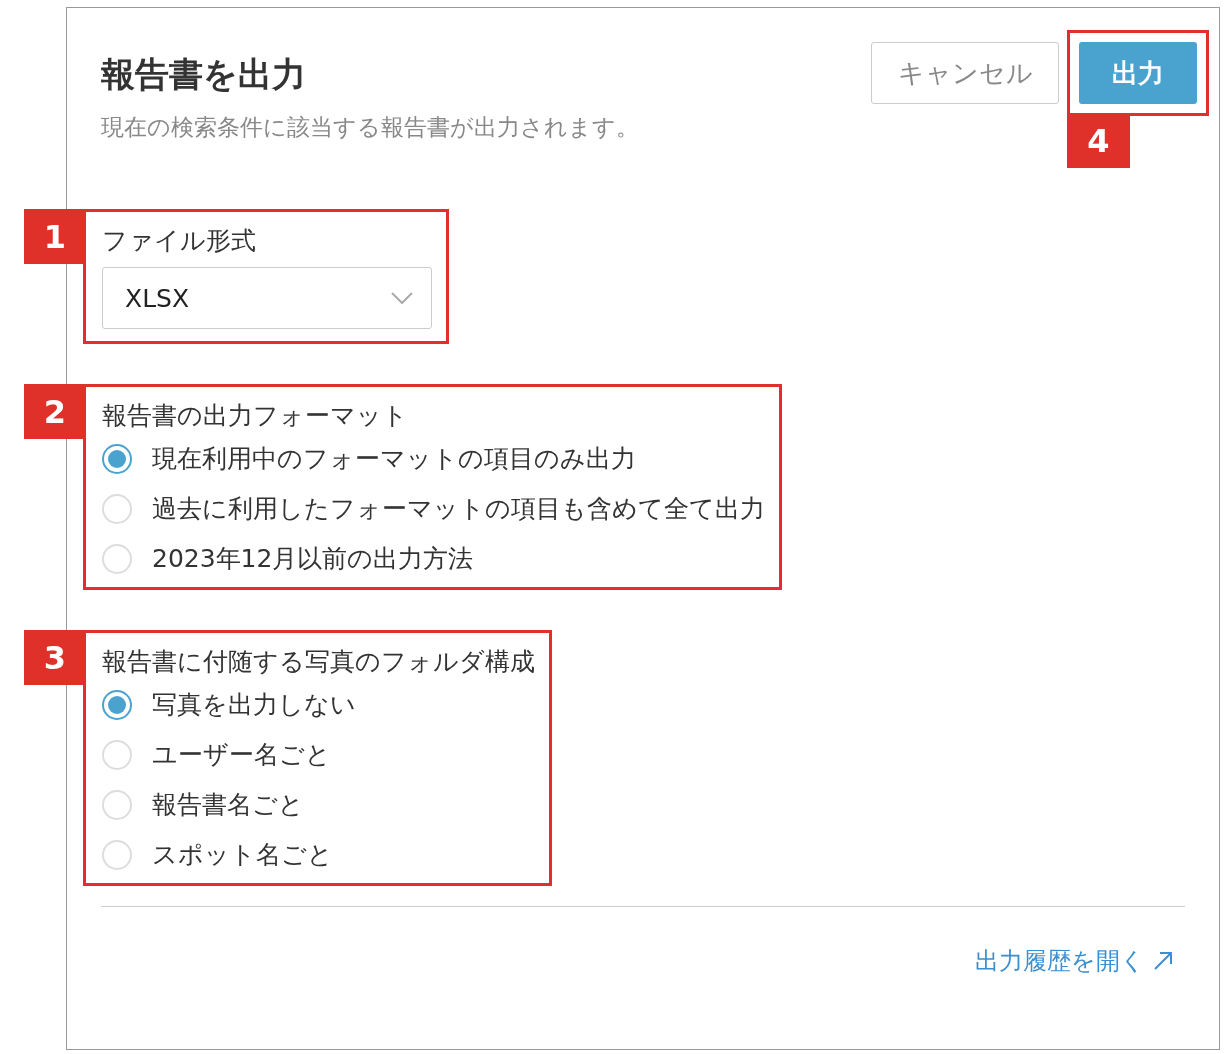 Image resolution: width=1226 pixels, height=1054 pixels. What do you see at coordinates (313, 559) in the screenshot?
I see `radio-label: 2023年12月以前の出力方法` at bounding box center [313, 559].